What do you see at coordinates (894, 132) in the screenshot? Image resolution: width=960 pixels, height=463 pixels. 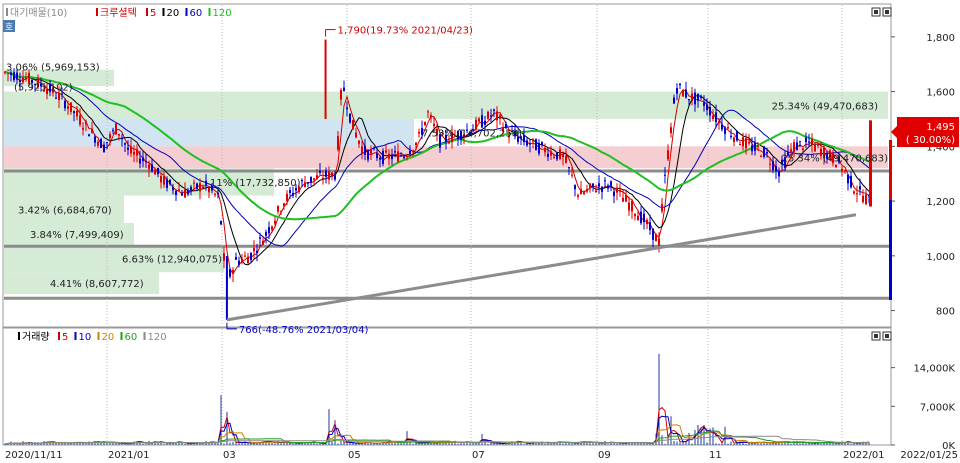 I see `last-price-pointer` at bounding box center [894, 132].